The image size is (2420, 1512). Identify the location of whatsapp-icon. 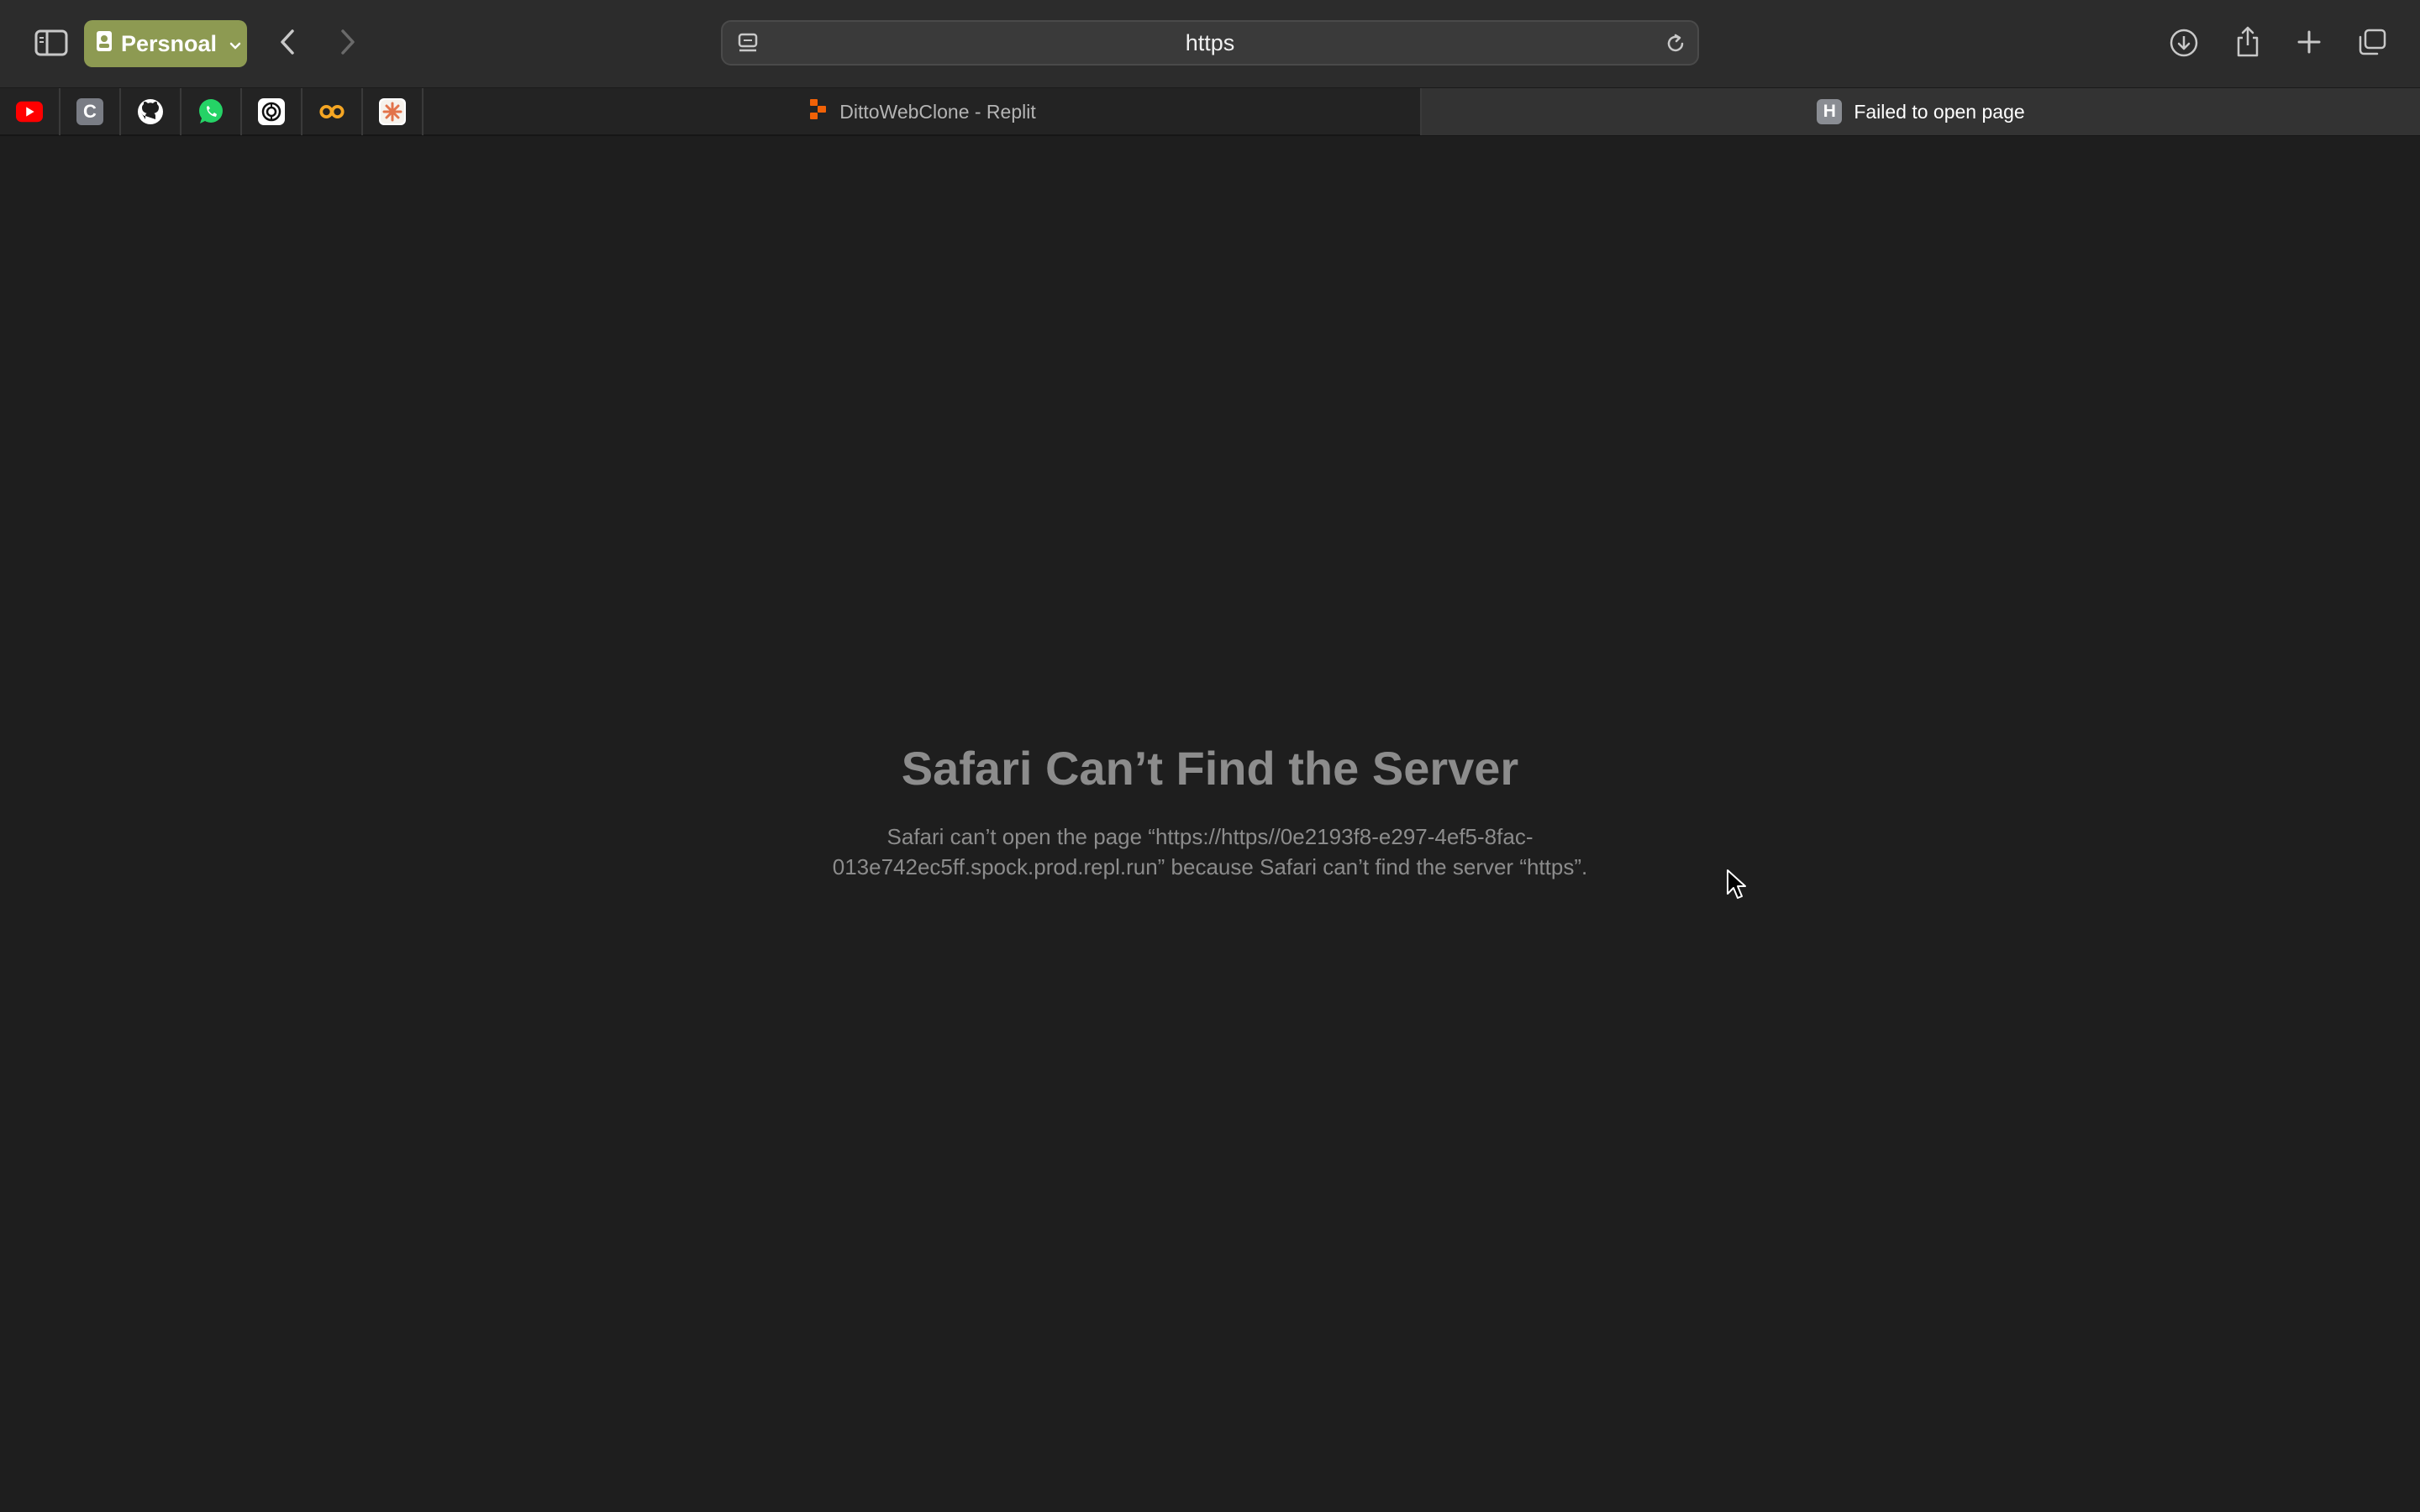
(210, 111).